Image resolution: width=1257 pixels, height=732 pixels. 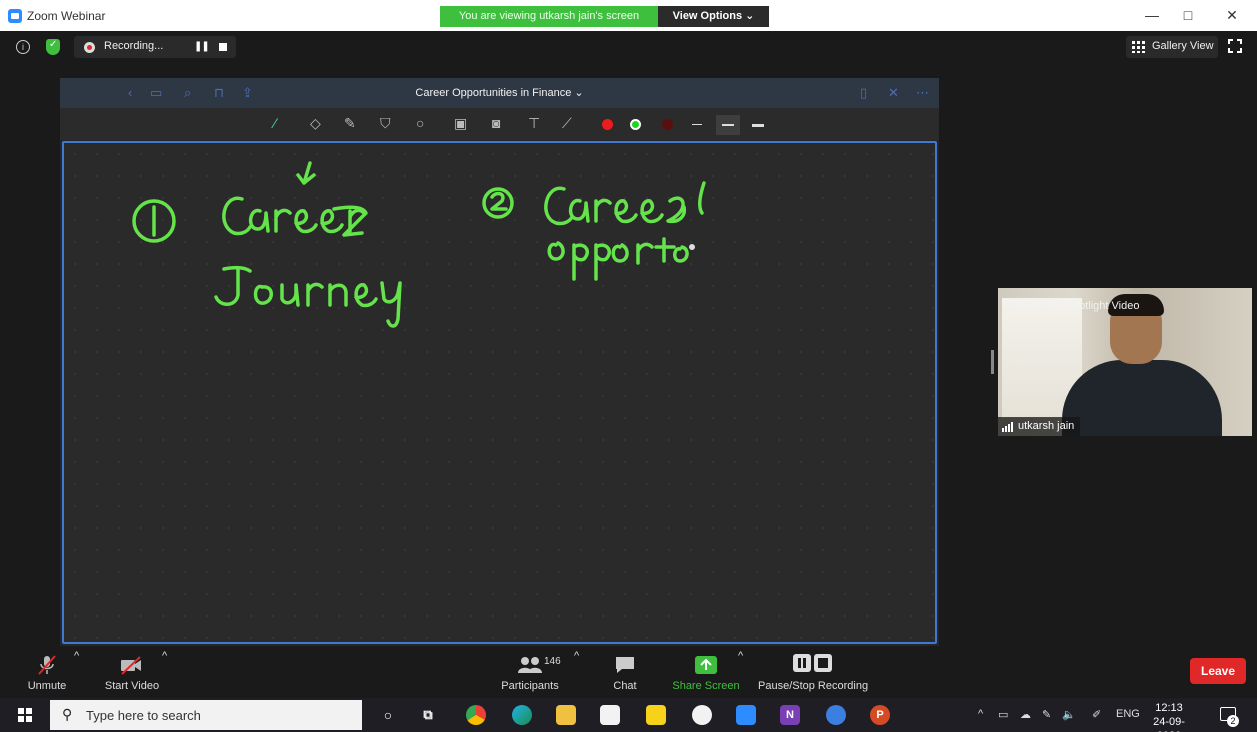 What do you see at coordinates (697, 124) in the screenshot?
I see `stroke-thin` at bounding box center [697, 124].